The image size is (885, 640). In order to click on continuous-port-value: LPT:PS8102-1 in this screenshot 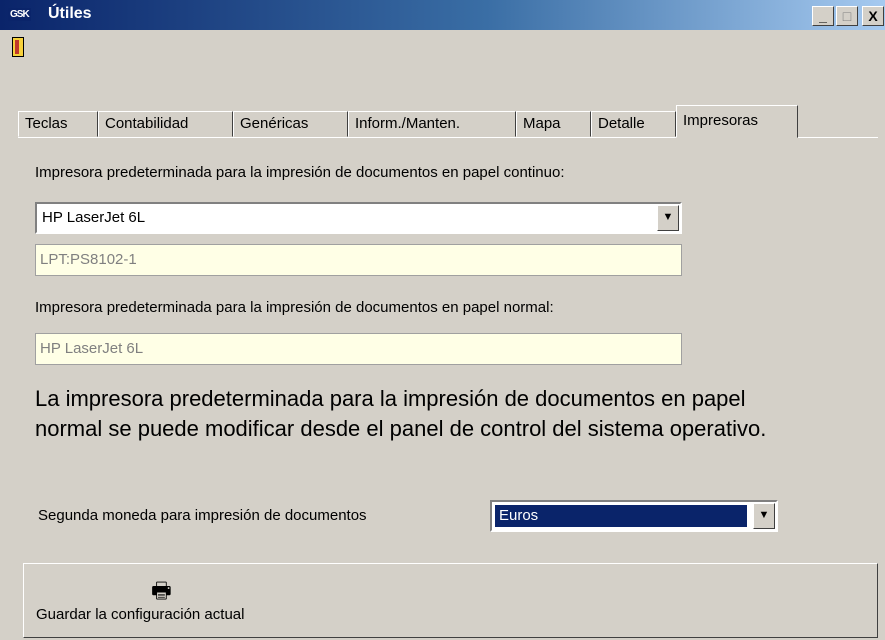, I will do `click(88, 259)`.